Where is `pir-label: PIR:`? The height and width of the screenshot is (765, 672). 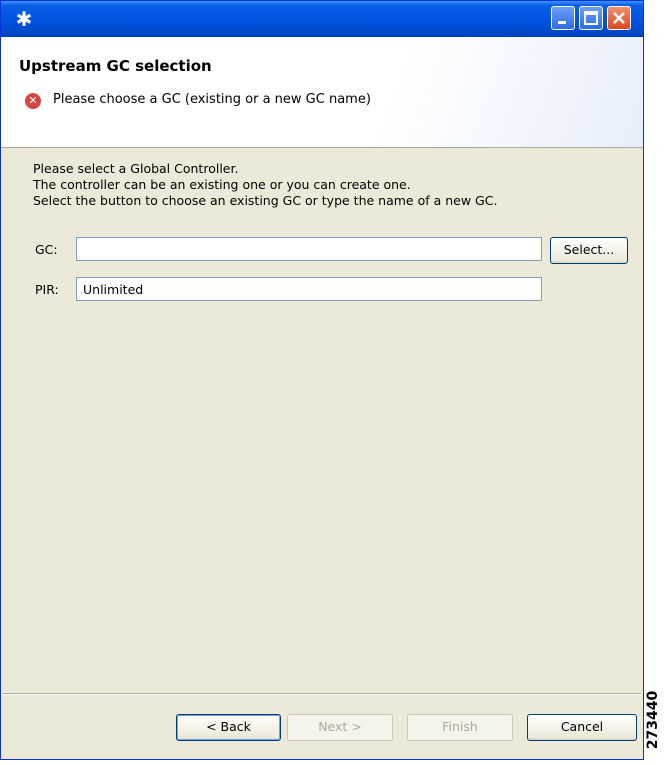 pir-label: PIR: is located at coordinates (47, 289).